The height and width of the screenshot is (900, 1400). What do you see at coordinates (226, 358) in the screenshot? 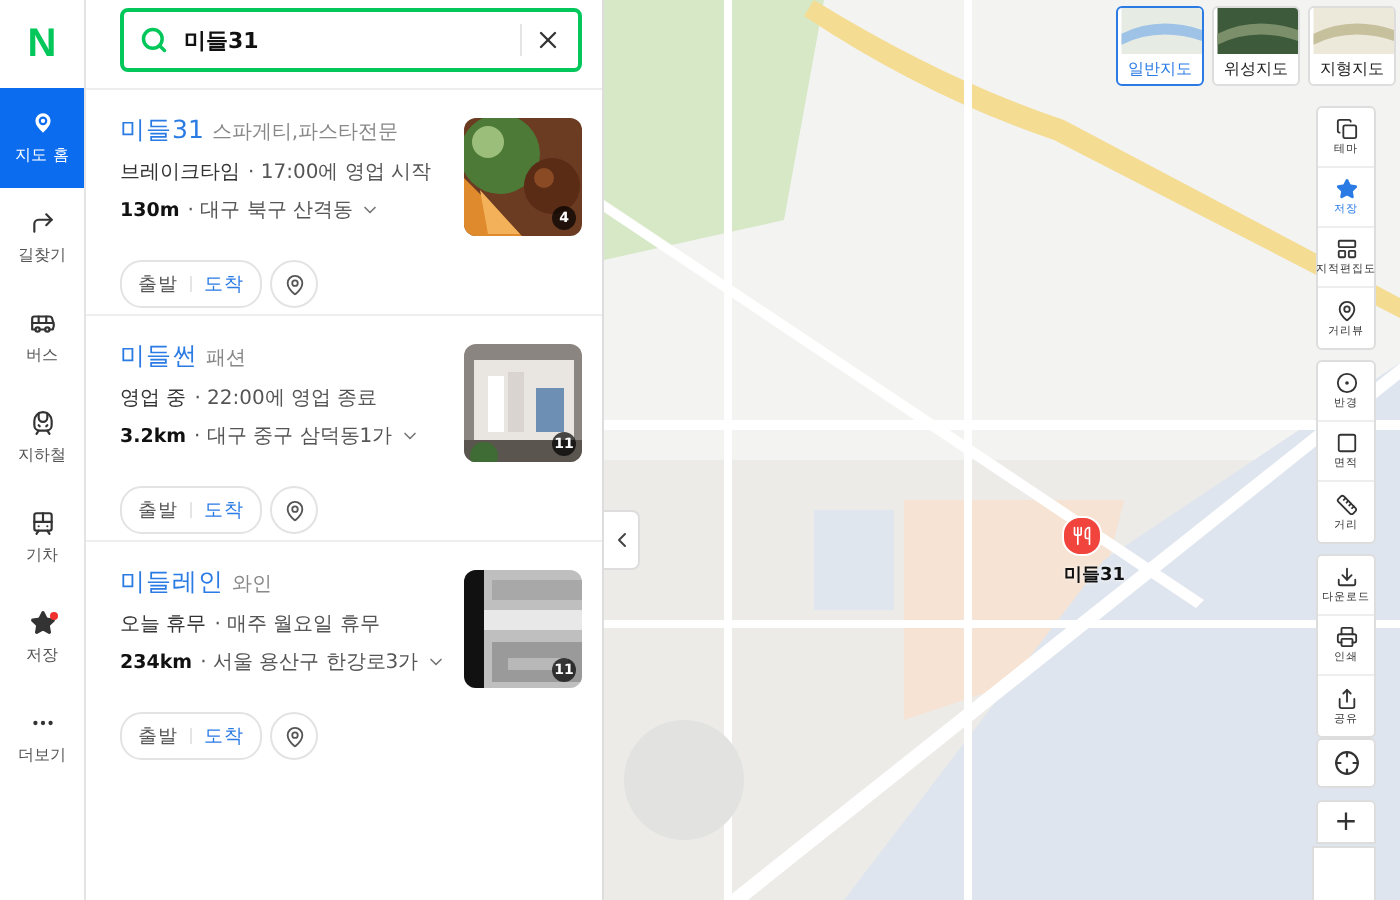
I see `place-category: 패션` at bounding box center [226, 358].